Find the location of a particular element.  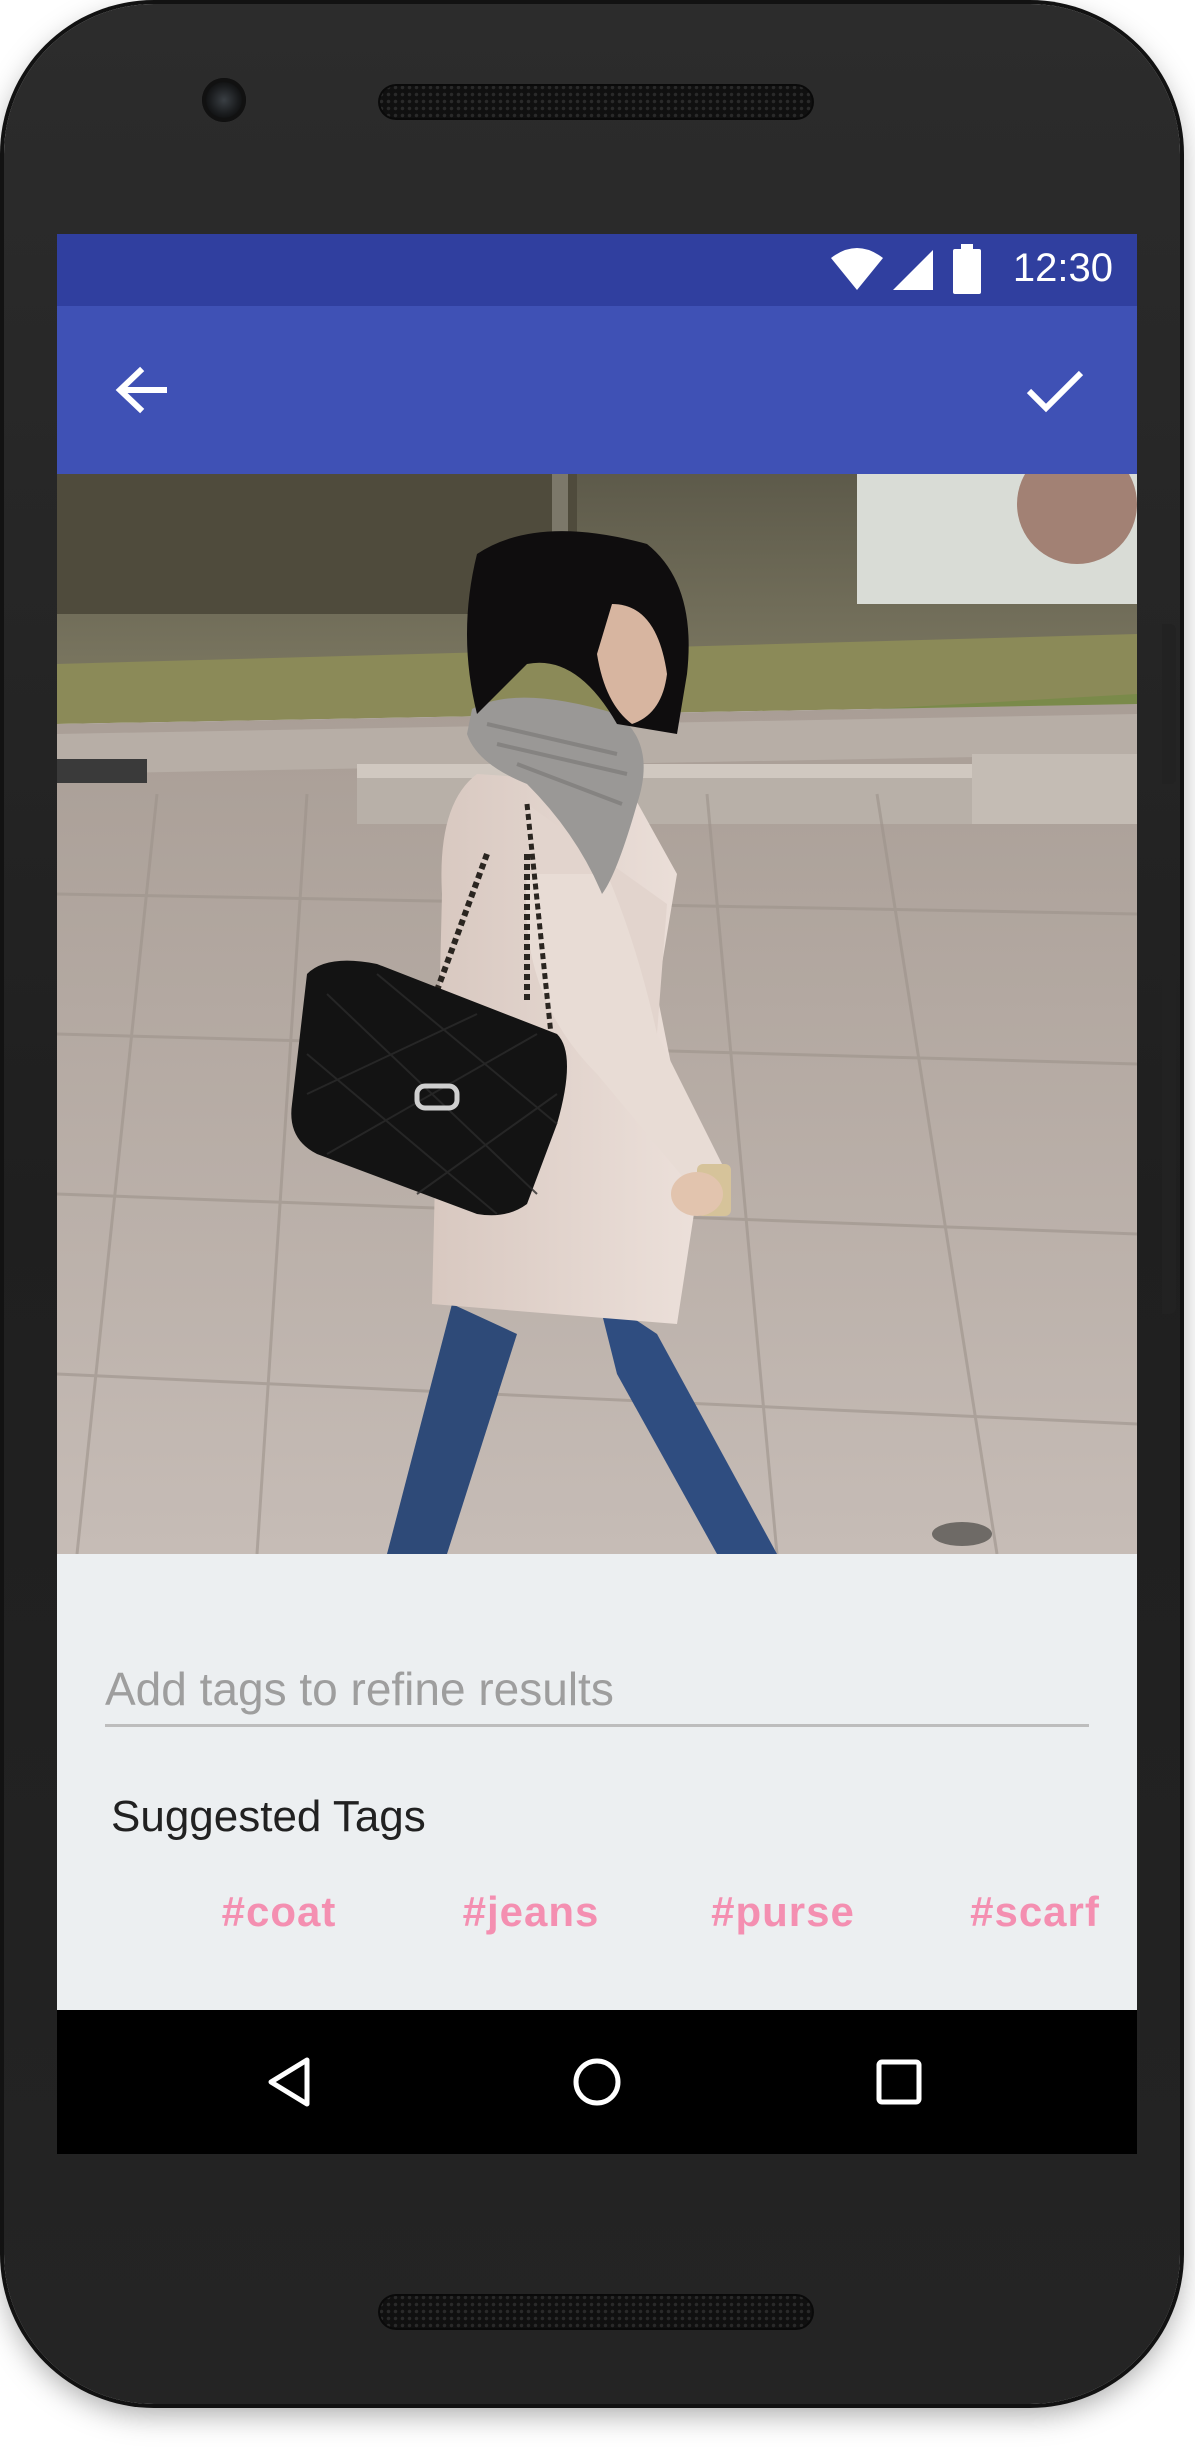

status-time: 12:30 is located at coordinates (1062, 268).